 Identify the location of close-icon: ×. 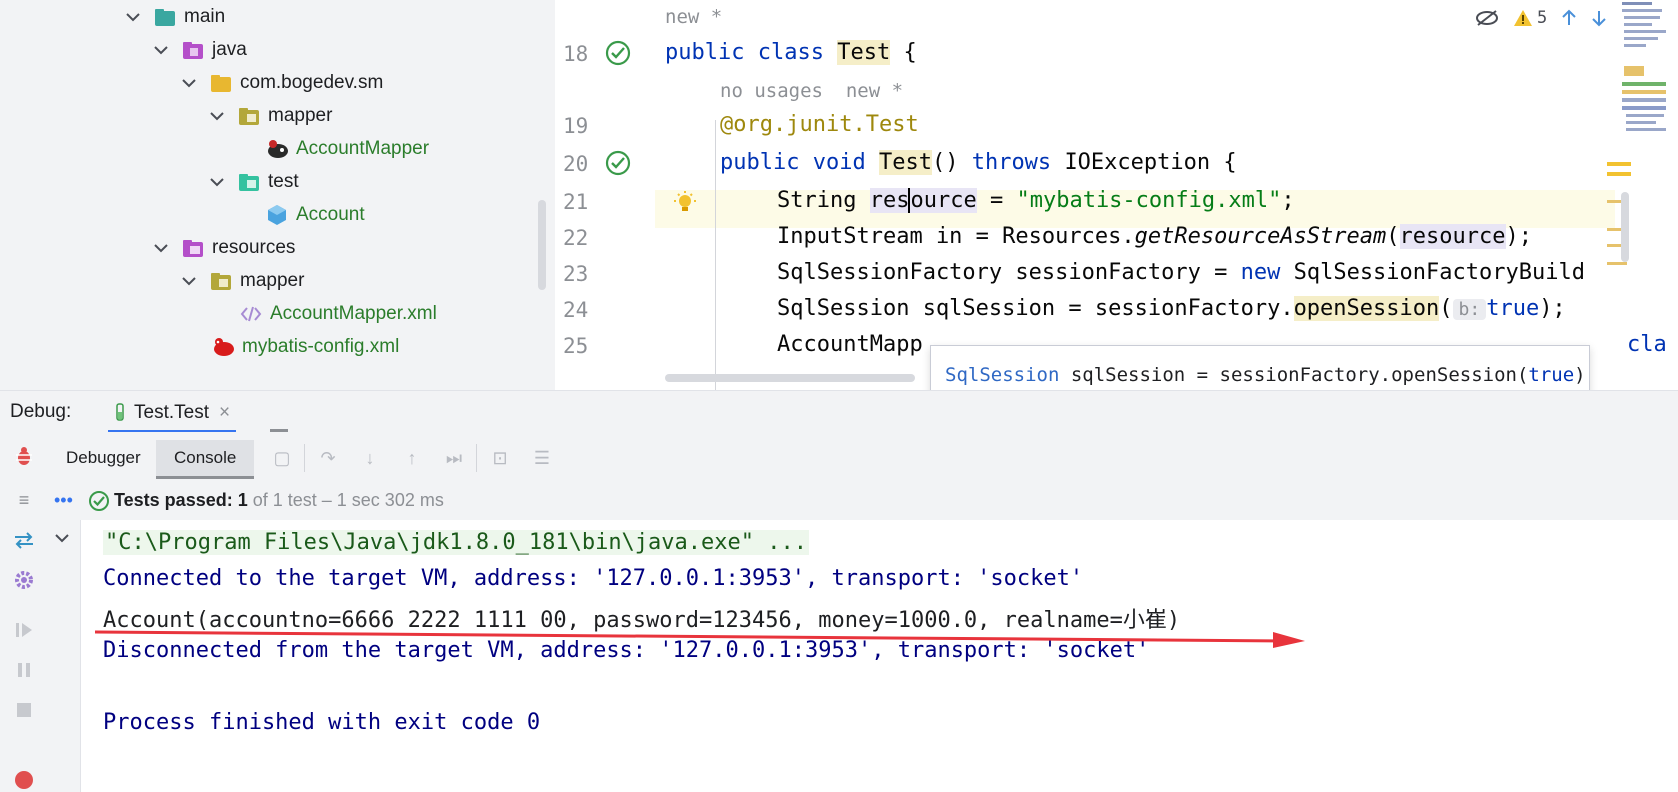
(224, 413).